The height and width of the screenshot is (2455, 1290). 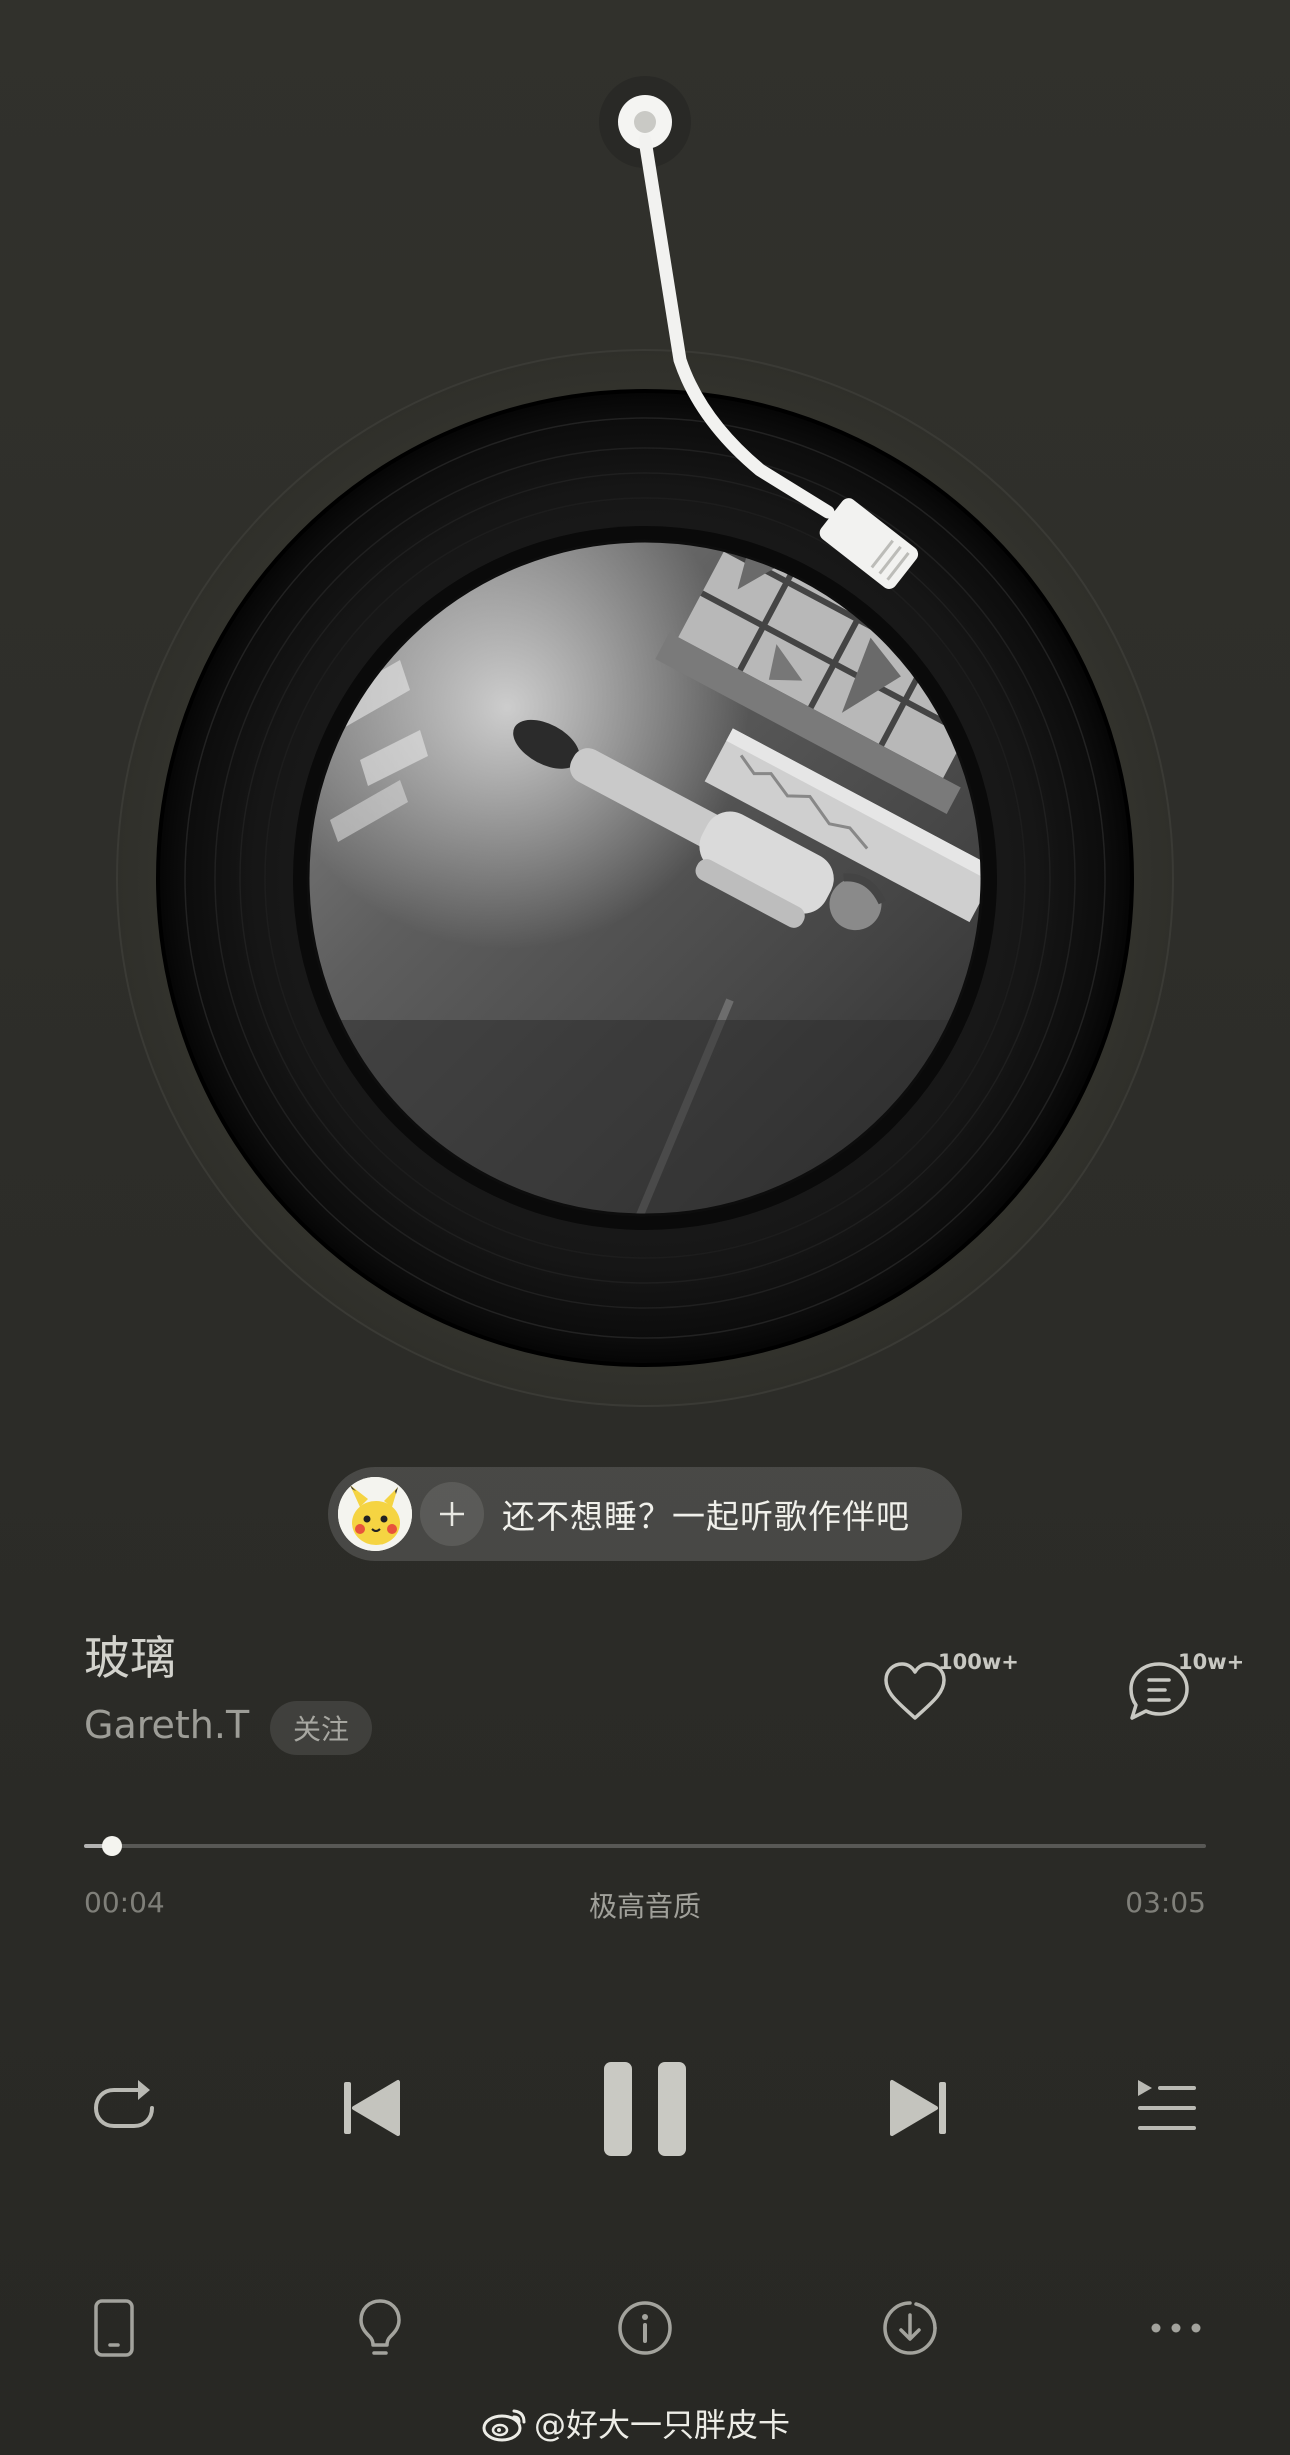 What do you see at coordinates (504, 2425) in the screenshot?
I see `weibo-logo-icon` at bounding box center [504, 2425].